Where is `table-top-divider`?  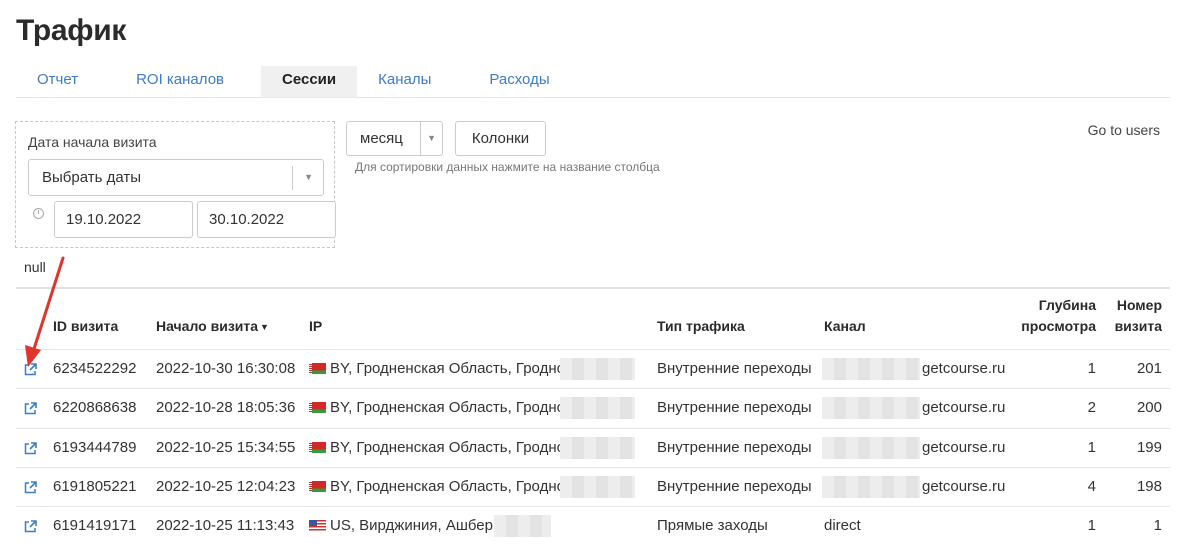
table-top-divider is located at coordinates (593, 288).